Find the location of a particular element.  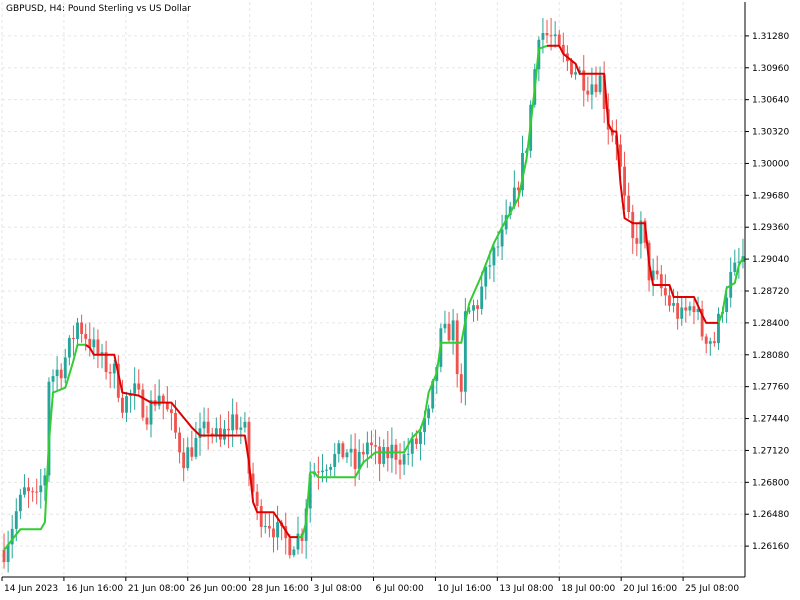

x-tick-label: 28 Jun 16:00 is located at coordinates (280, 589).